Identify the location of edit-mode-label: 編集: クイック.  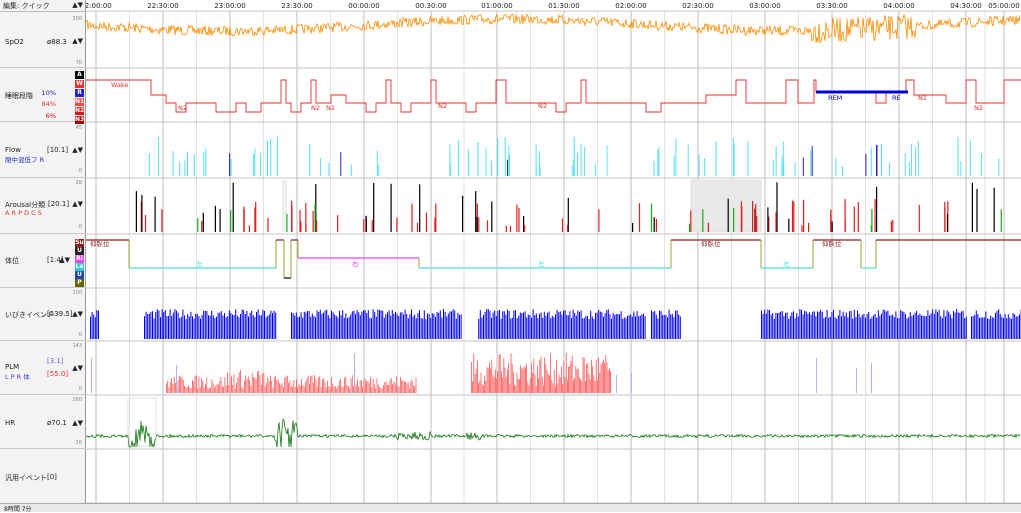
(26, 6).